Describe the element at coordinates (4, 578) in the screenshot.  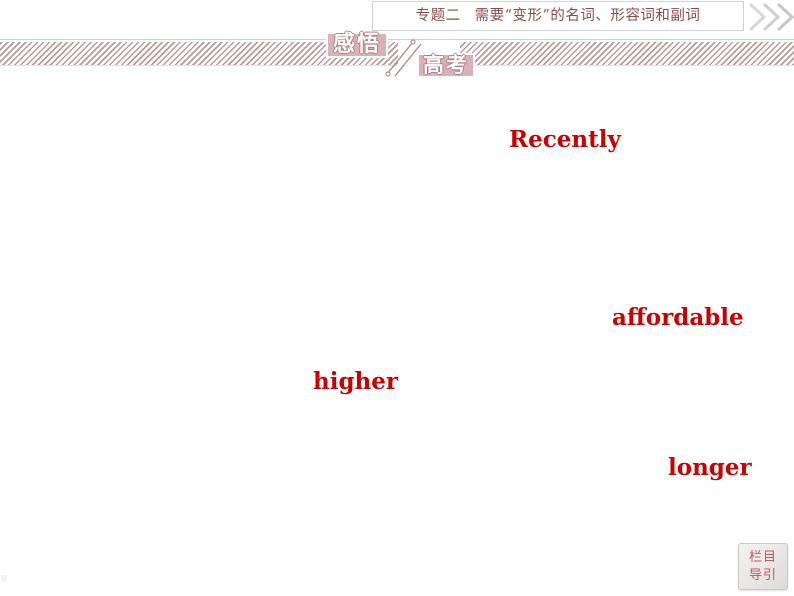
I see `corner-mark` at that location.